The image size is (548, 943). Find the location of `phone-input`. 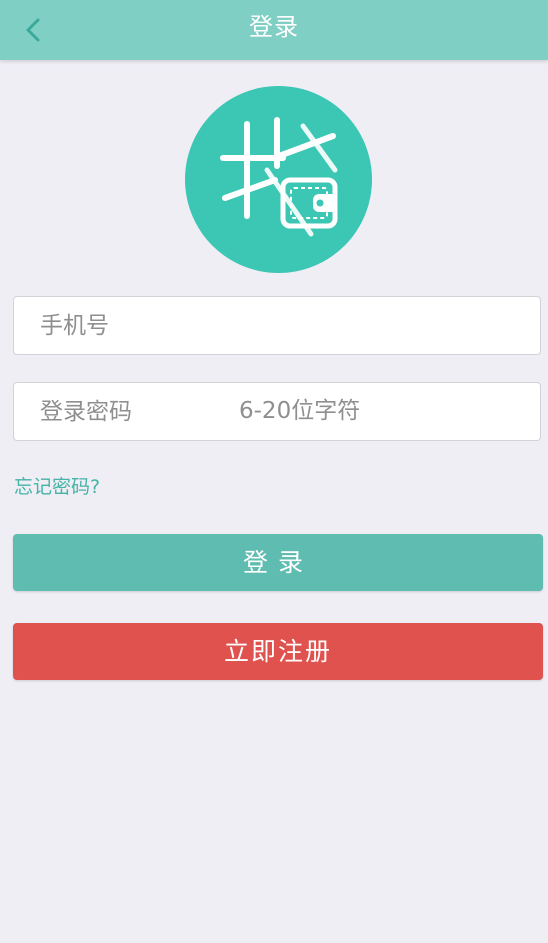

phone-input is located at coordinates (285, 325).